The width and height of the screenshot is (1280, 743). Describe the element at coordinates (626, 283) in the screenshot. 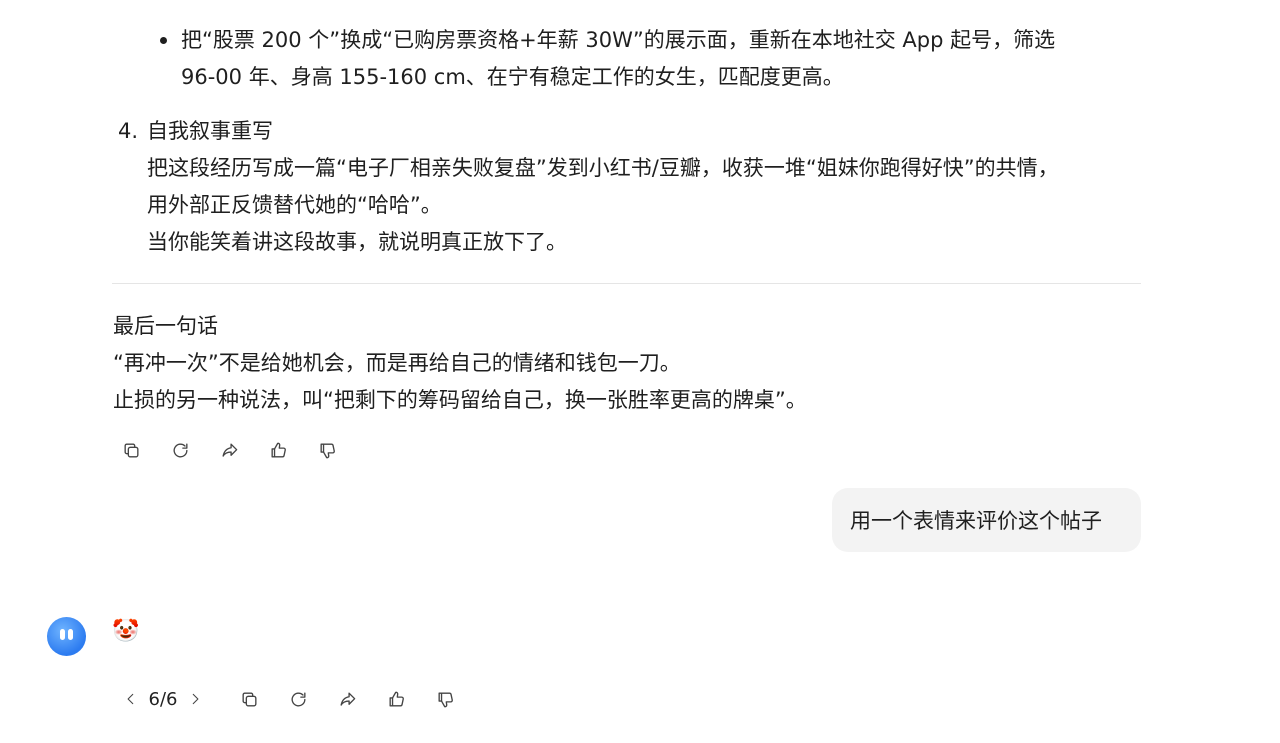

I see `divider` at that location.